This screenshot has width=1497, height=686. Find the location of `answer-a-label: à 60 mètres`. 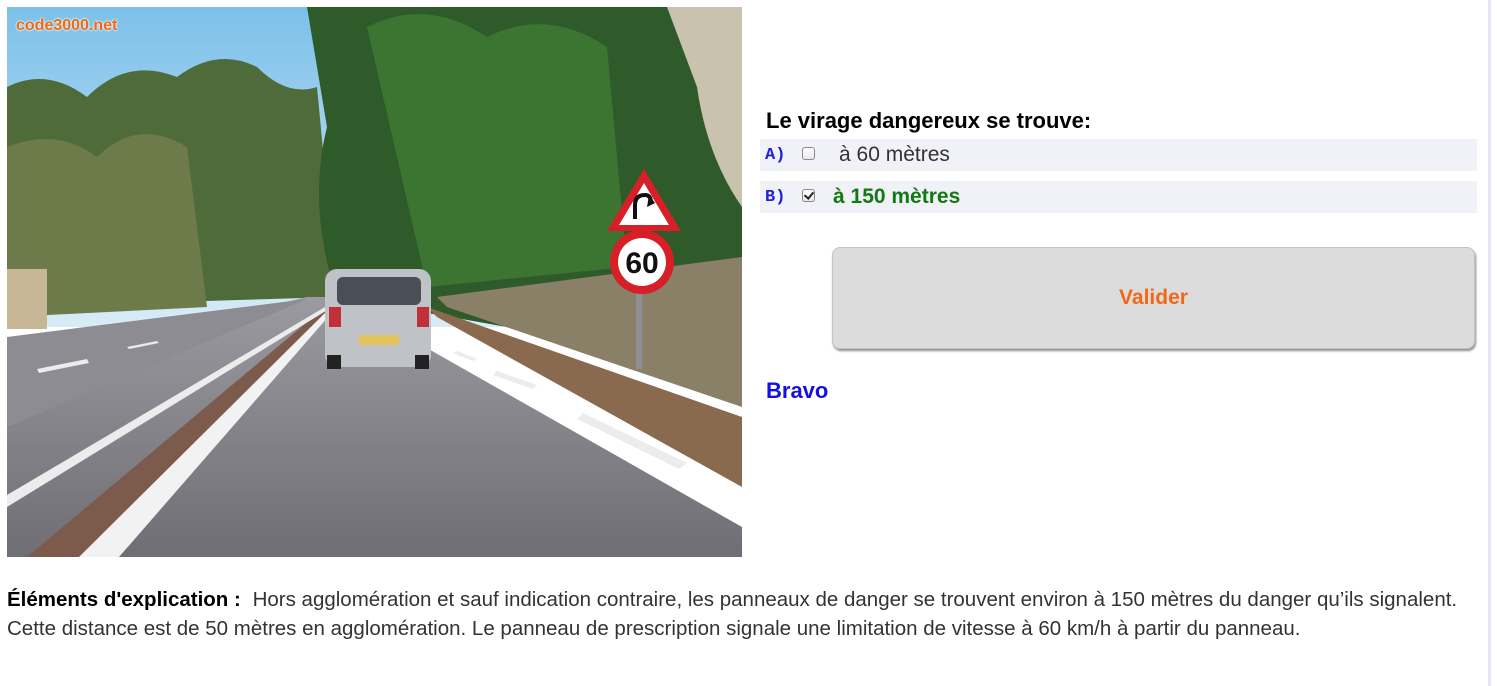

answer-a-label: à 60 mètres is located at coordinates (894, 154).